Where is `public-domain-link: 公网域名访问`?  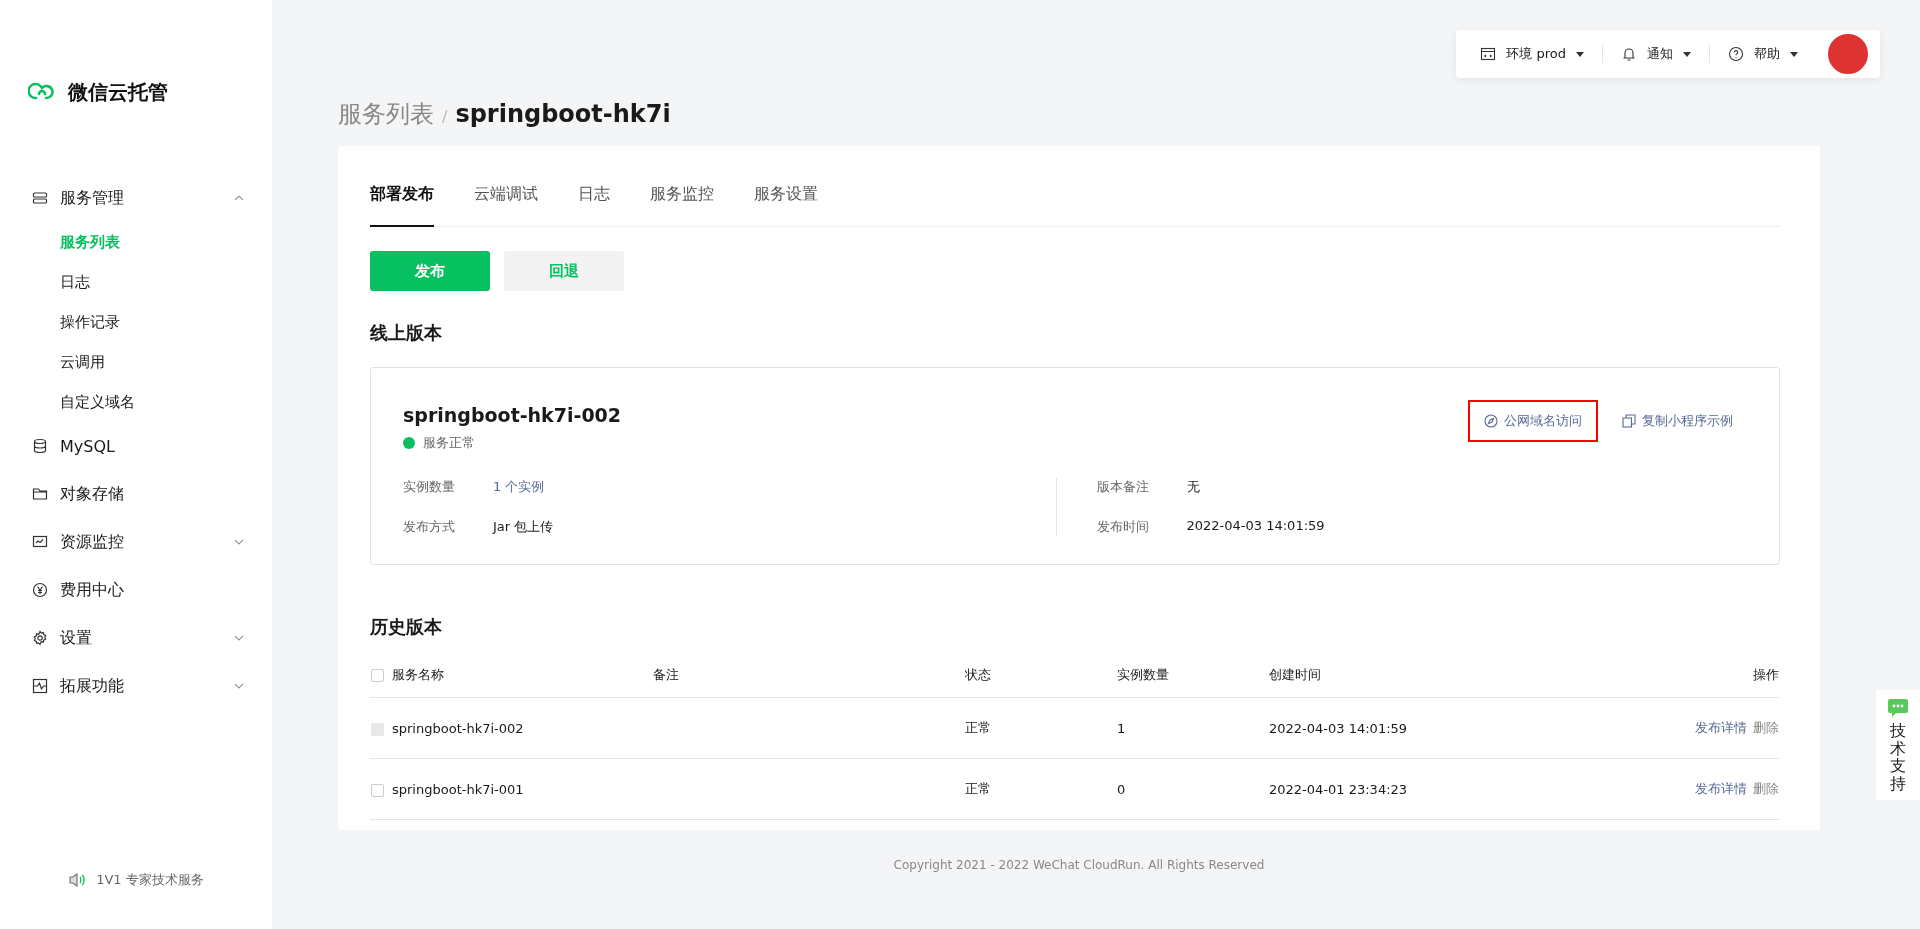 public-domain-link: 公网域名访问 is located at coordinates (1533, 421).